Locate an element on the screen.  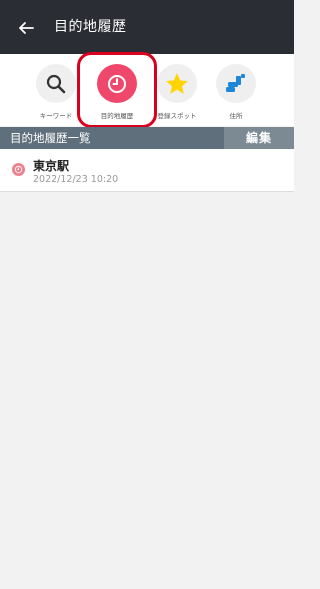
page-title: 目的地履歴 is located at coordinates (90, 27).